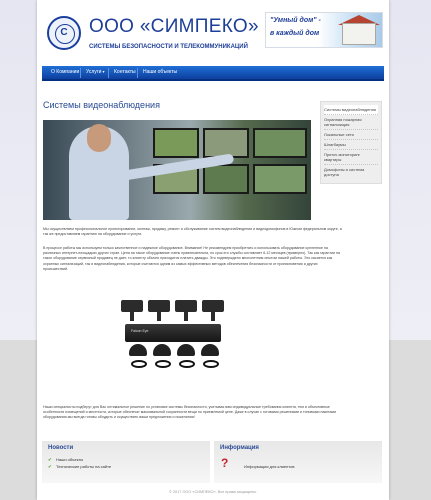 This screenshot has height=500, width=431. What do you see at coordinates (101, 105) in the screenshot?
I see `page-title: Системы видеонаблюдения` at bounding box center [101, 105].